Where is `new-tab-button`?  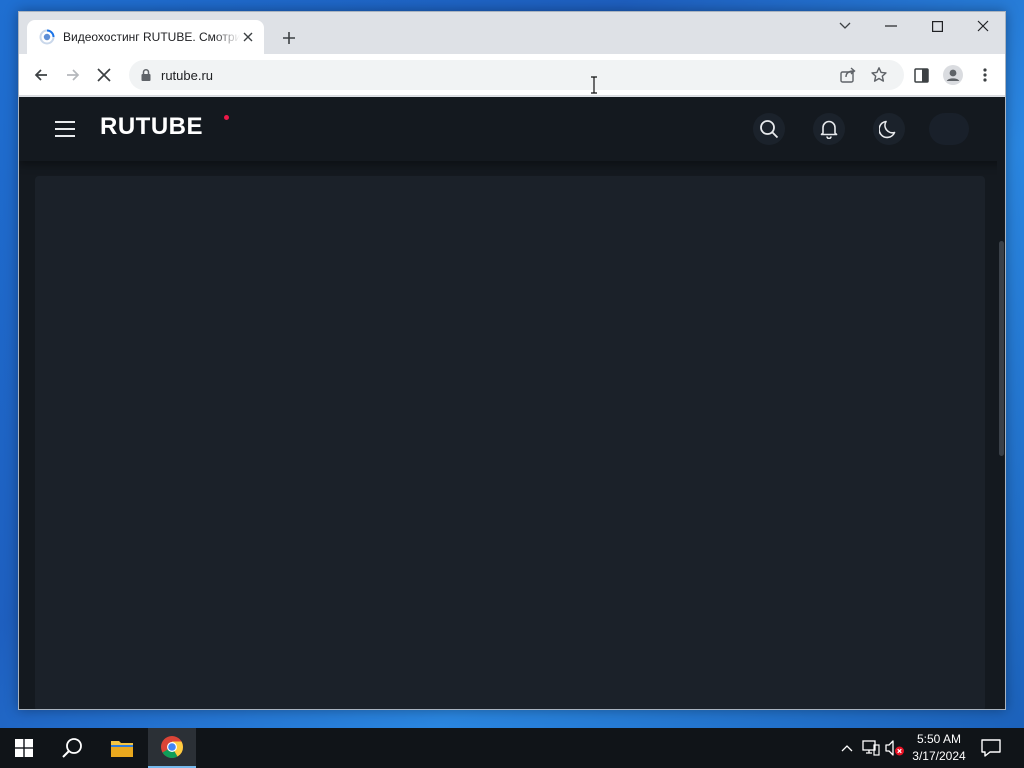 new-tab-button is located at coordinates (289, 38).